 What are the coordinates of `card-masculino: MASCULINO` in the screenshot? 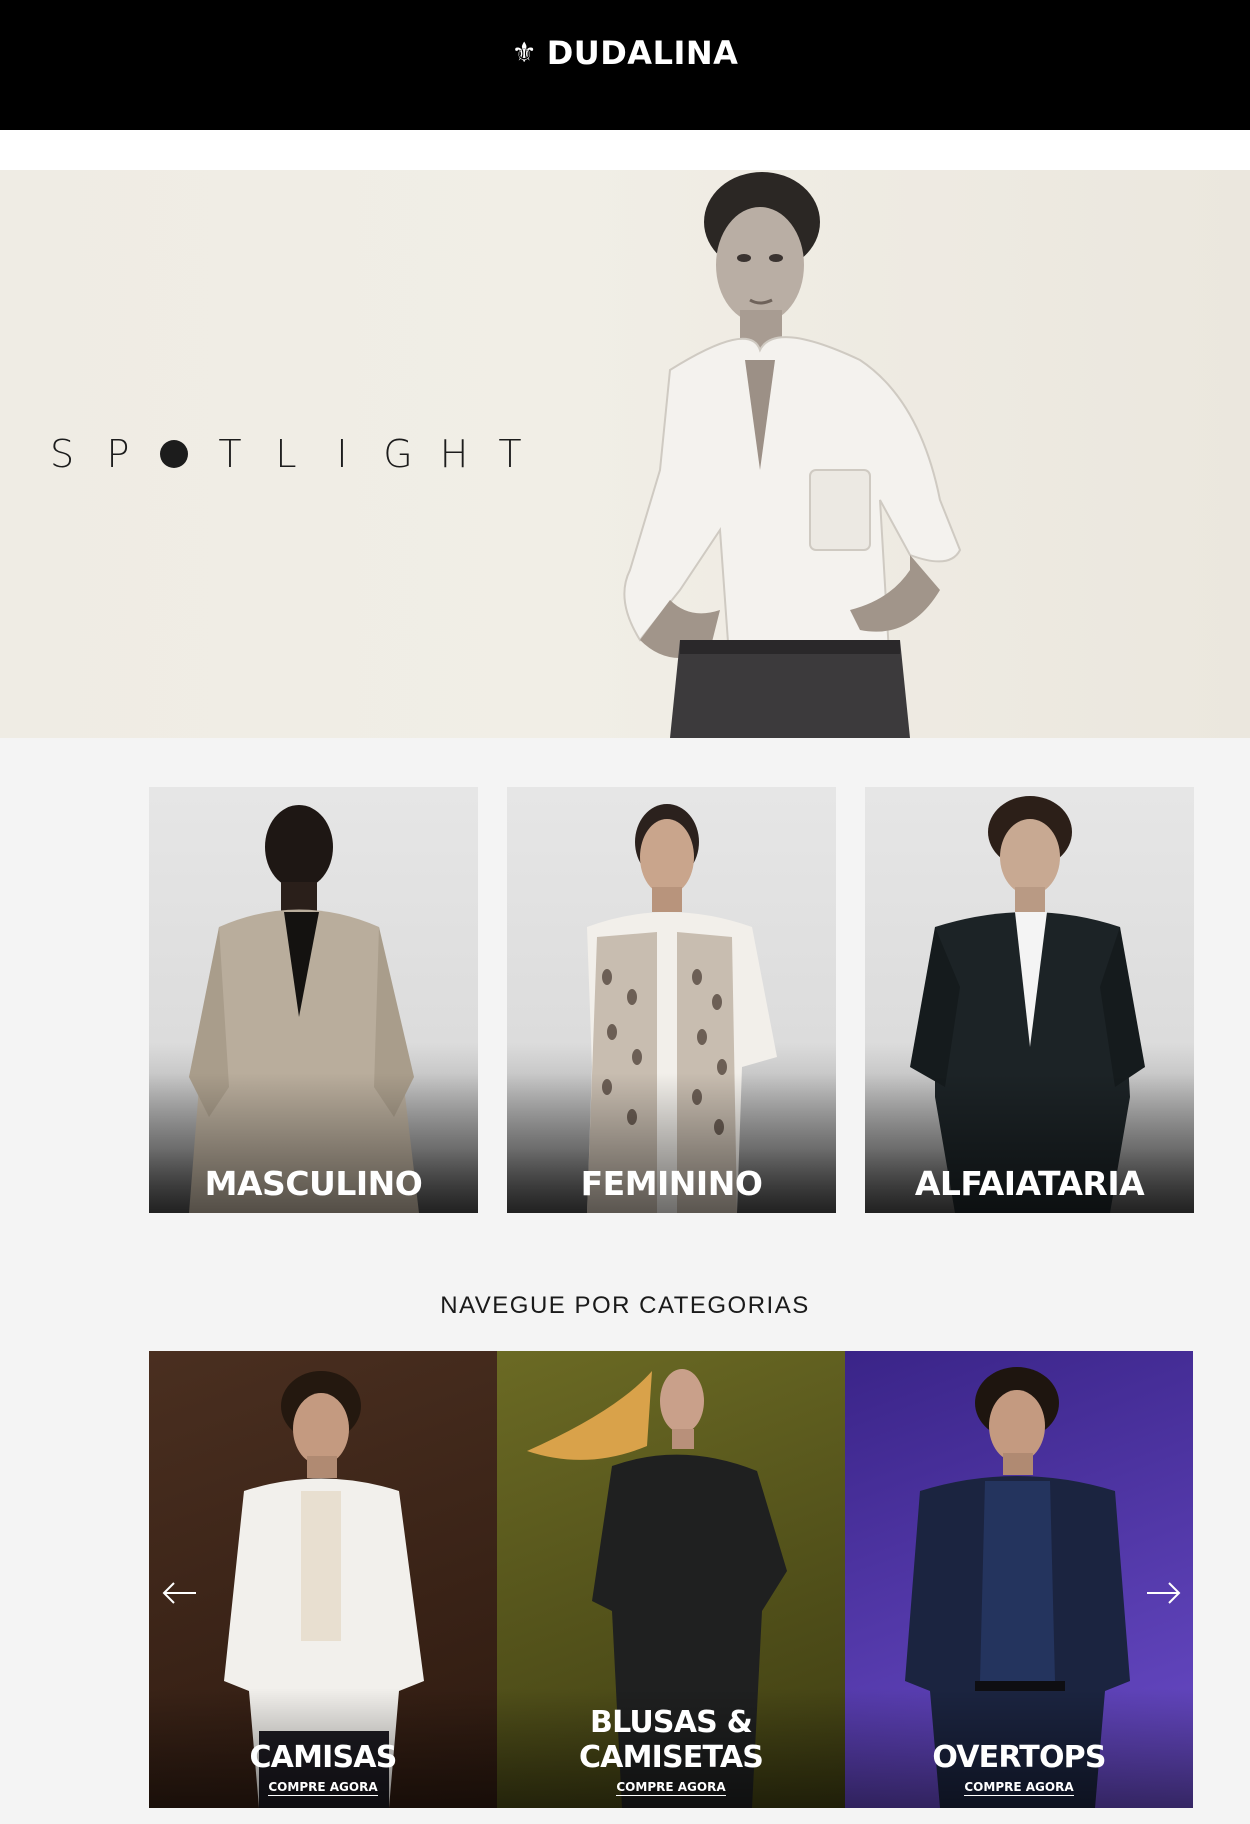 It's located at (313, 1000).